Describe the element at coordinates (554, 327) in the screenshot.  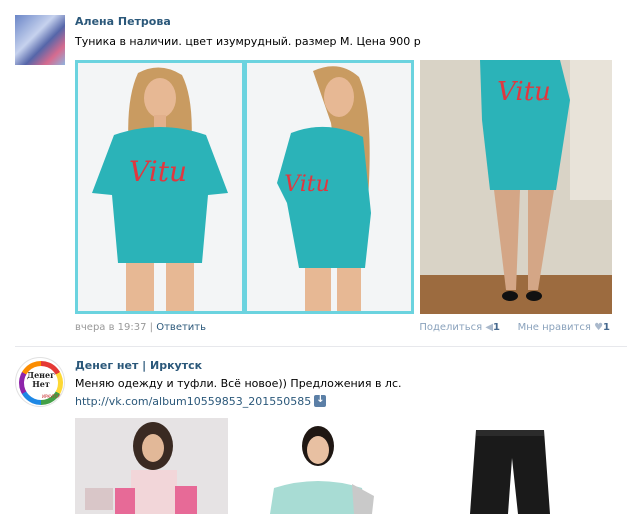
I see `like-label: Мне нравится` at that location.